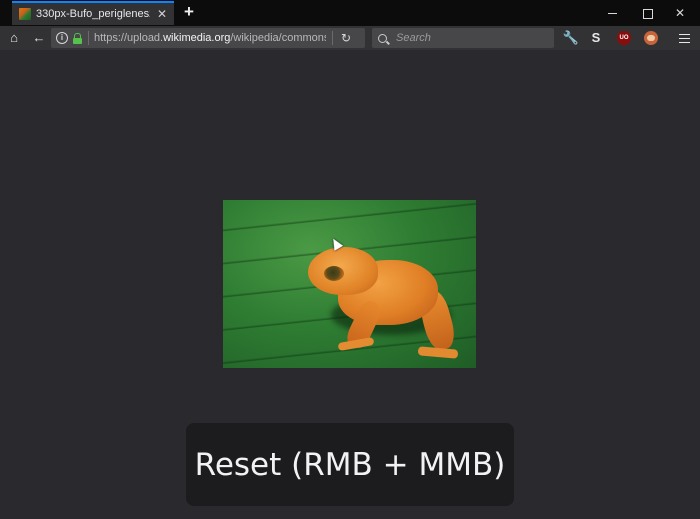 This screenshot has width=700, height=519. I want to click on search-input, so click(473, 38).